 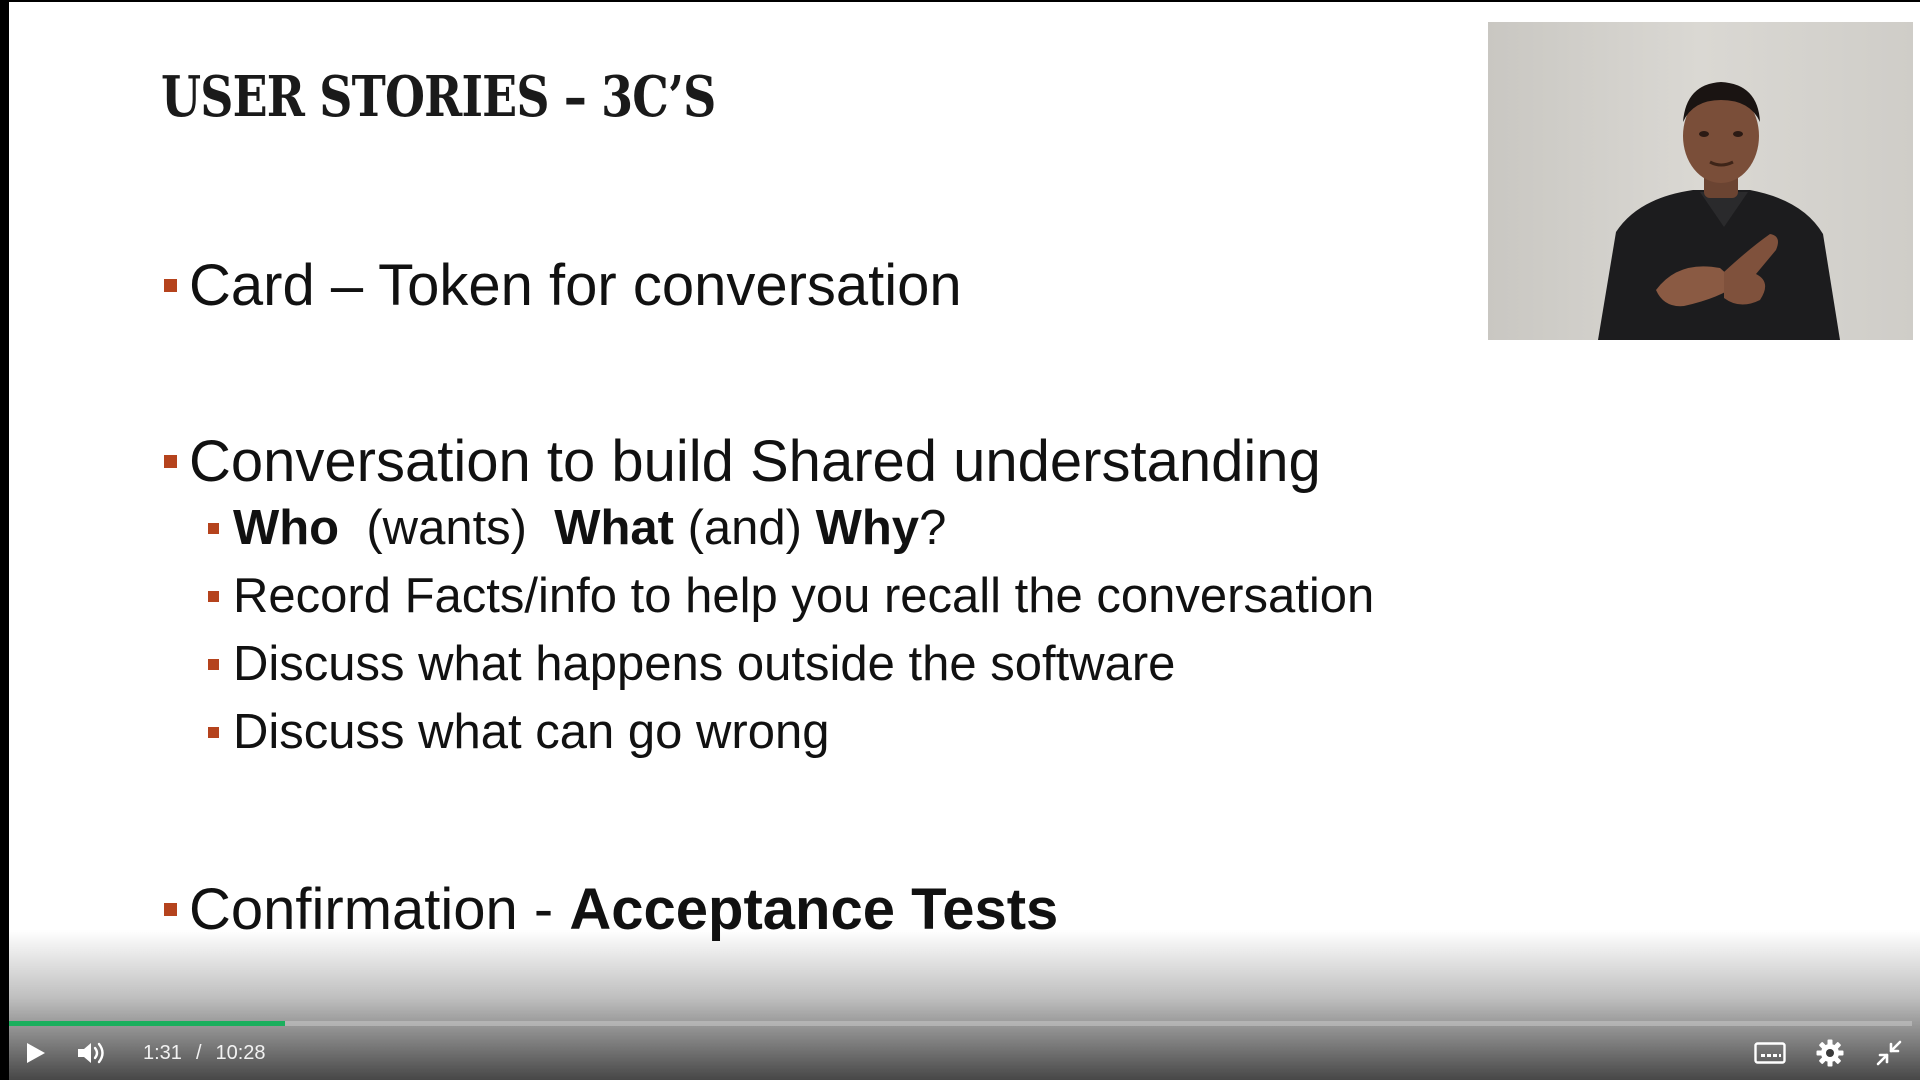 I want to click on sub-bullet-text: Who (wants) What (and) Why?, so click(x=589, y=528).